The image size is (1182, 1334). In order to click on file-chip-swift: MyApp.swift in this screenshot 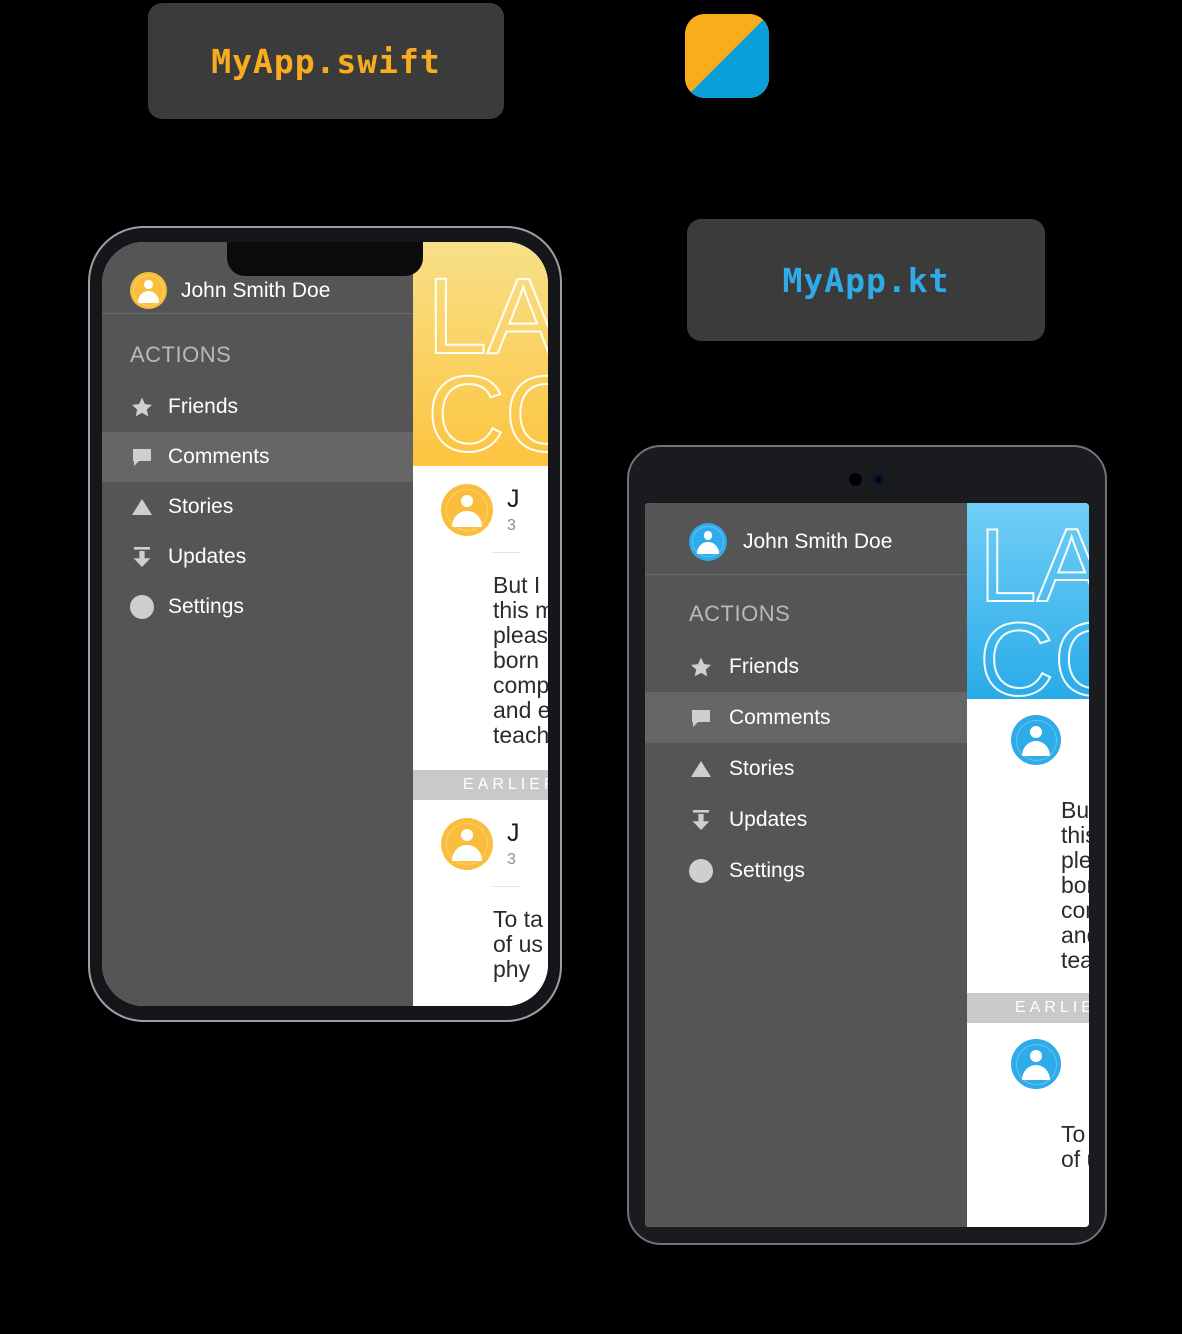, I will do `click(326, 61)`.